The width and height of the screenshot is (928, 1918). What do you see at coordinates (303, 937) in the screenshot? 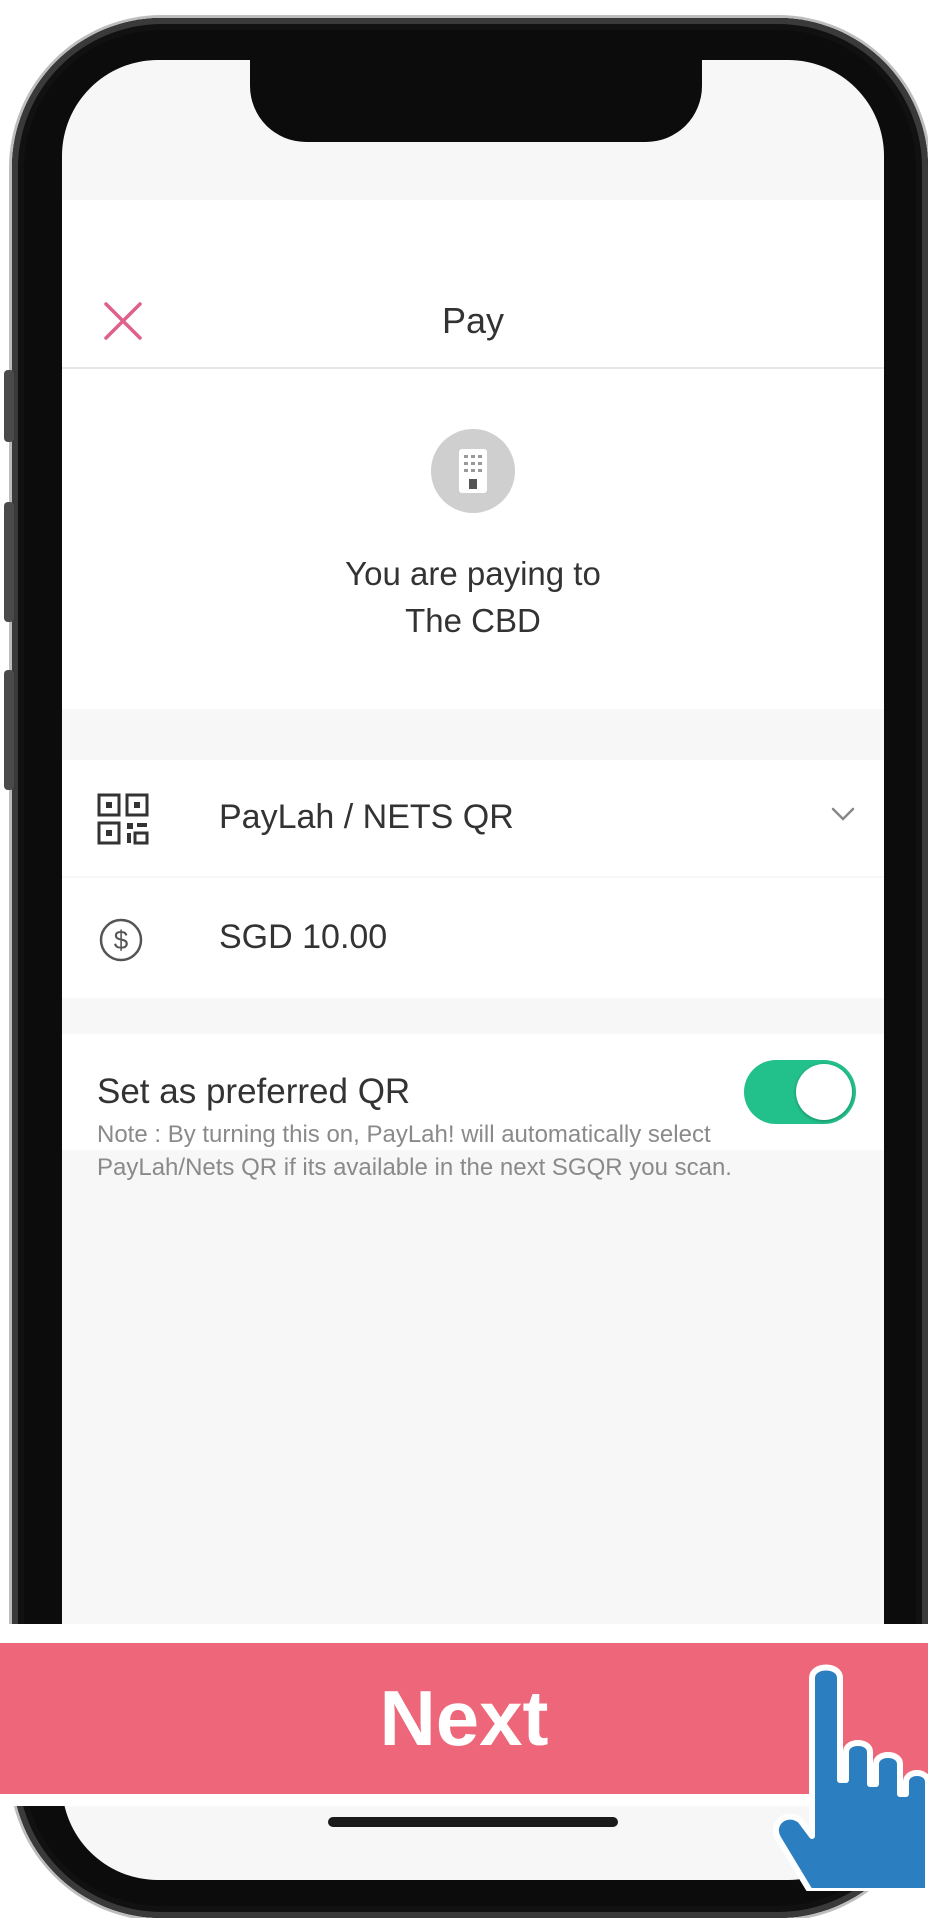
I see `amount-value: SGD 10.00` at bounding box center [303, 937].